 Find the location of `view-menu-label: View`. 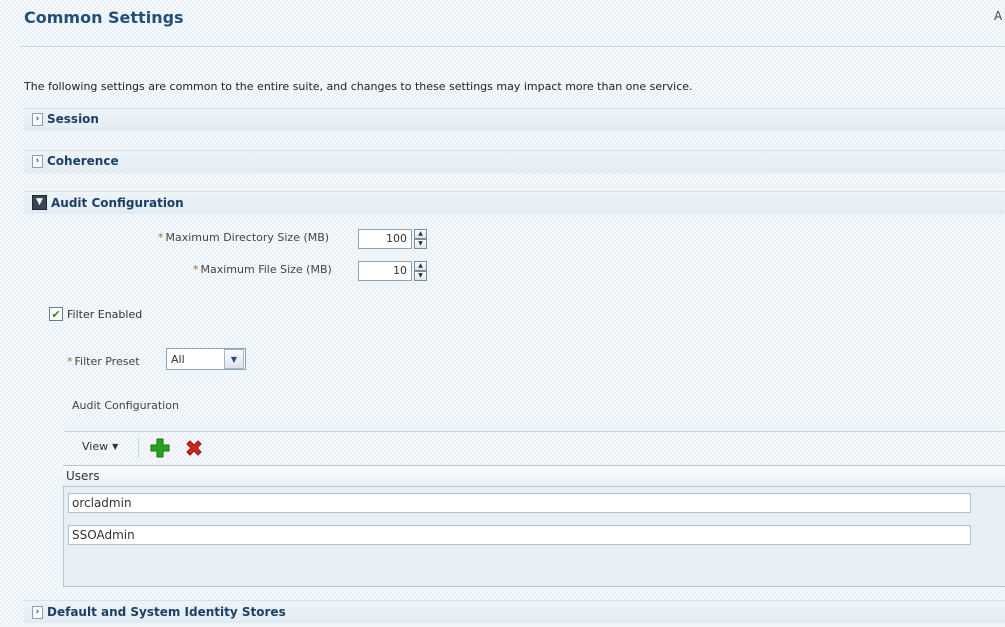

view-menu-label: View is located at coordinates (95, 446).